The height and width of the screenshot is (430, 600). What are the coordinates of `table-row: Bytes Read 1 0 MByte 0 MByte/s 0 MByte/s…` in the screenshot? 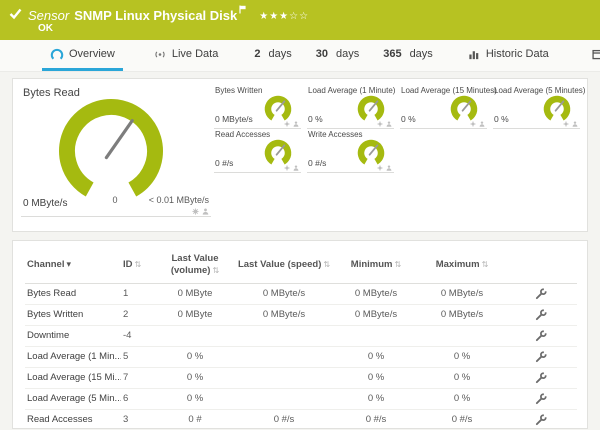 It's located at (301, 294).